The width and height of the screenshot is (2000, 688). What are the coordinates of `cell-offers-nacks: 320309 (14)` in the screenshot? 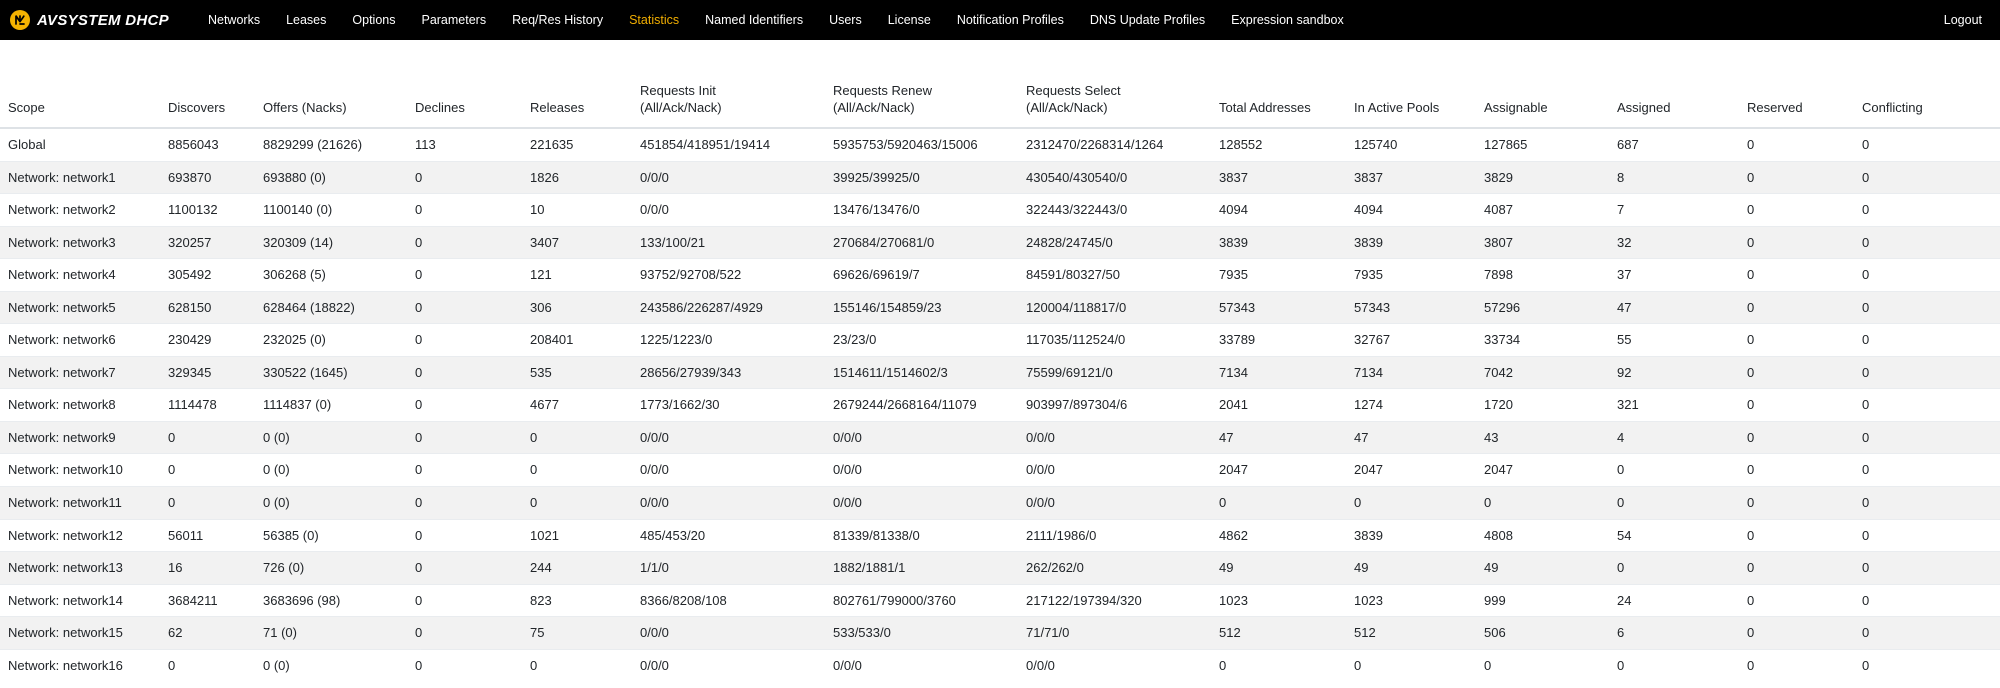 It's located at (331, 242).